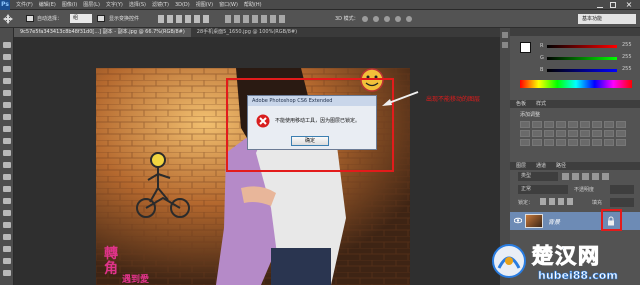 The image size is (640, 285). Describe the element at coordinates (627, 57) in the screenshot. I see `color-g-value: 255` at that location.